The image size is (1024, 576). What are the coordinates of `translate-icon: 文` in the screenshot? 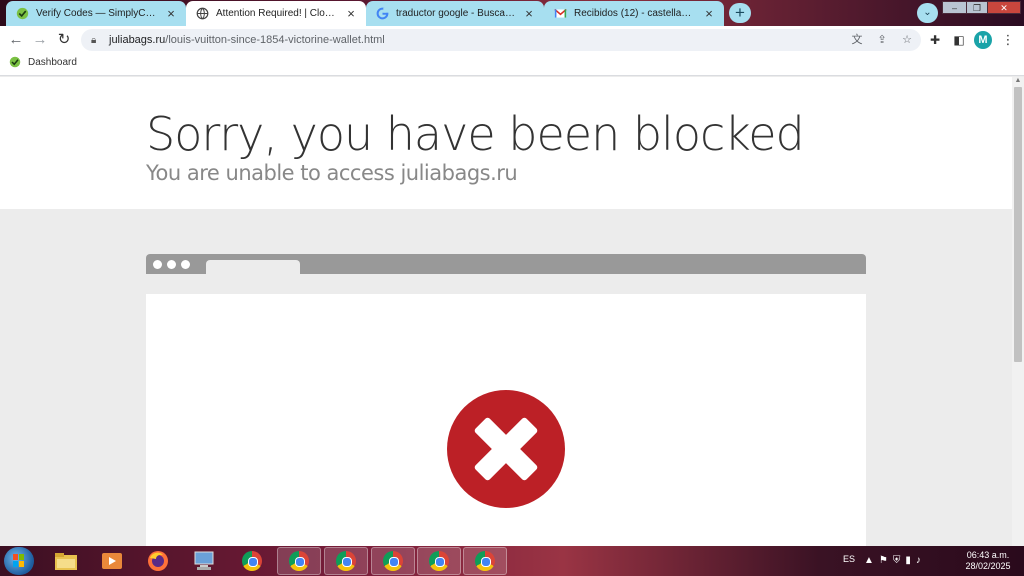 It's located at (857, 40).